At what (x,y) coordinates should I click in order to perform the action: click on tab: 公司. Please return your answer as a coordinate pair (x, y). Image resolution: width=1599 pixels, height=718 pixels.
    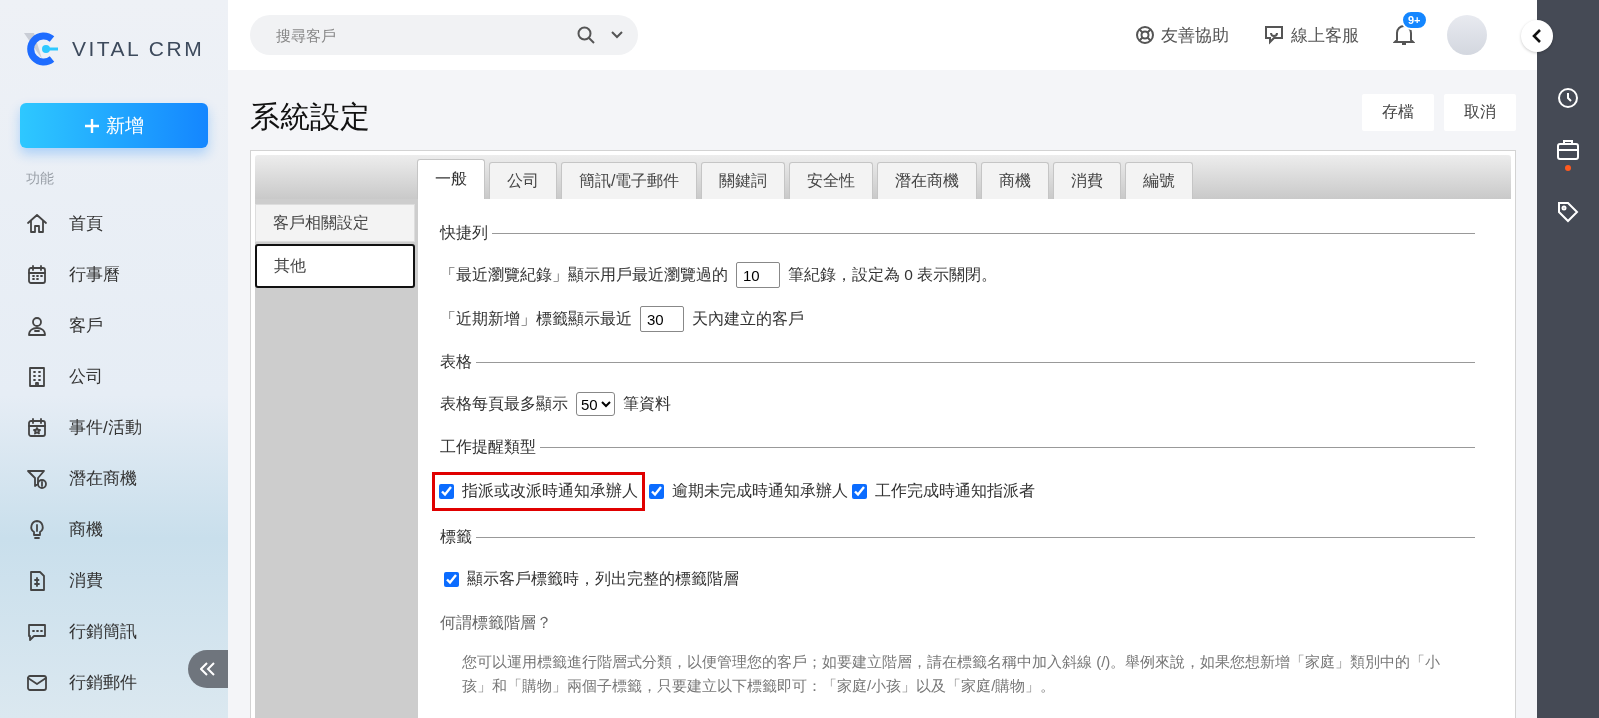
    Looking at the image, I should click on (523, 180).